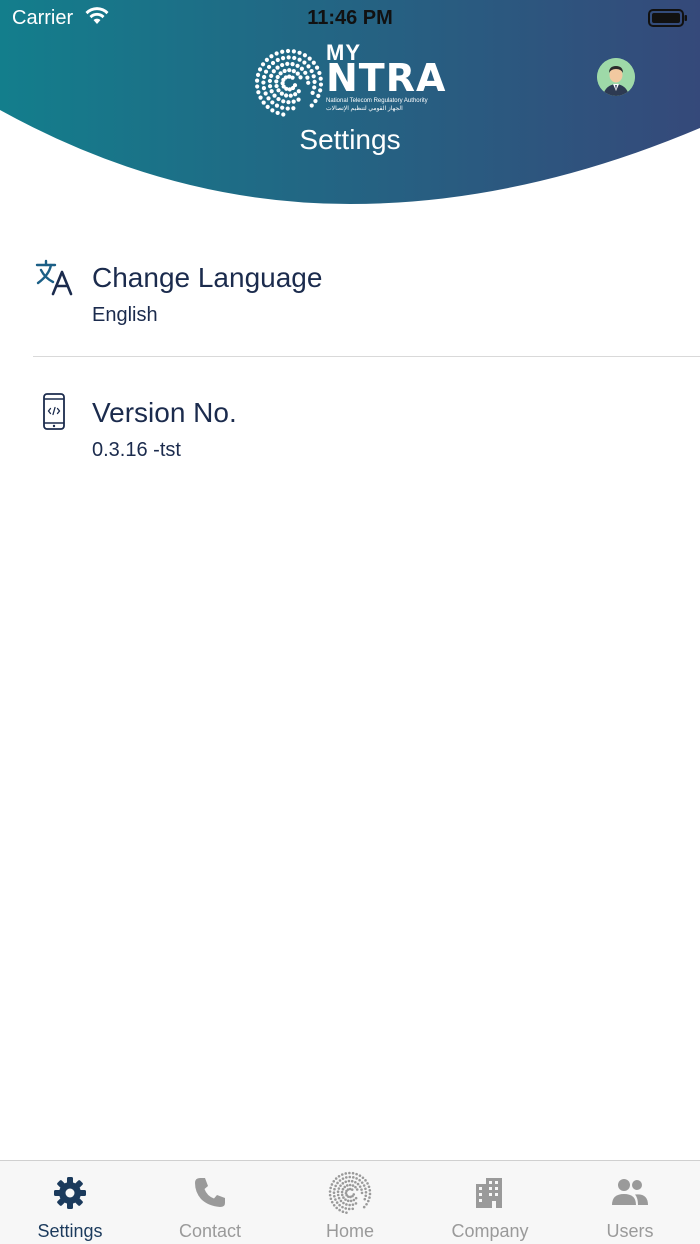 This screenshot has width=700, height=1244. I want to click on current-language-value: English, so click(125, 315).